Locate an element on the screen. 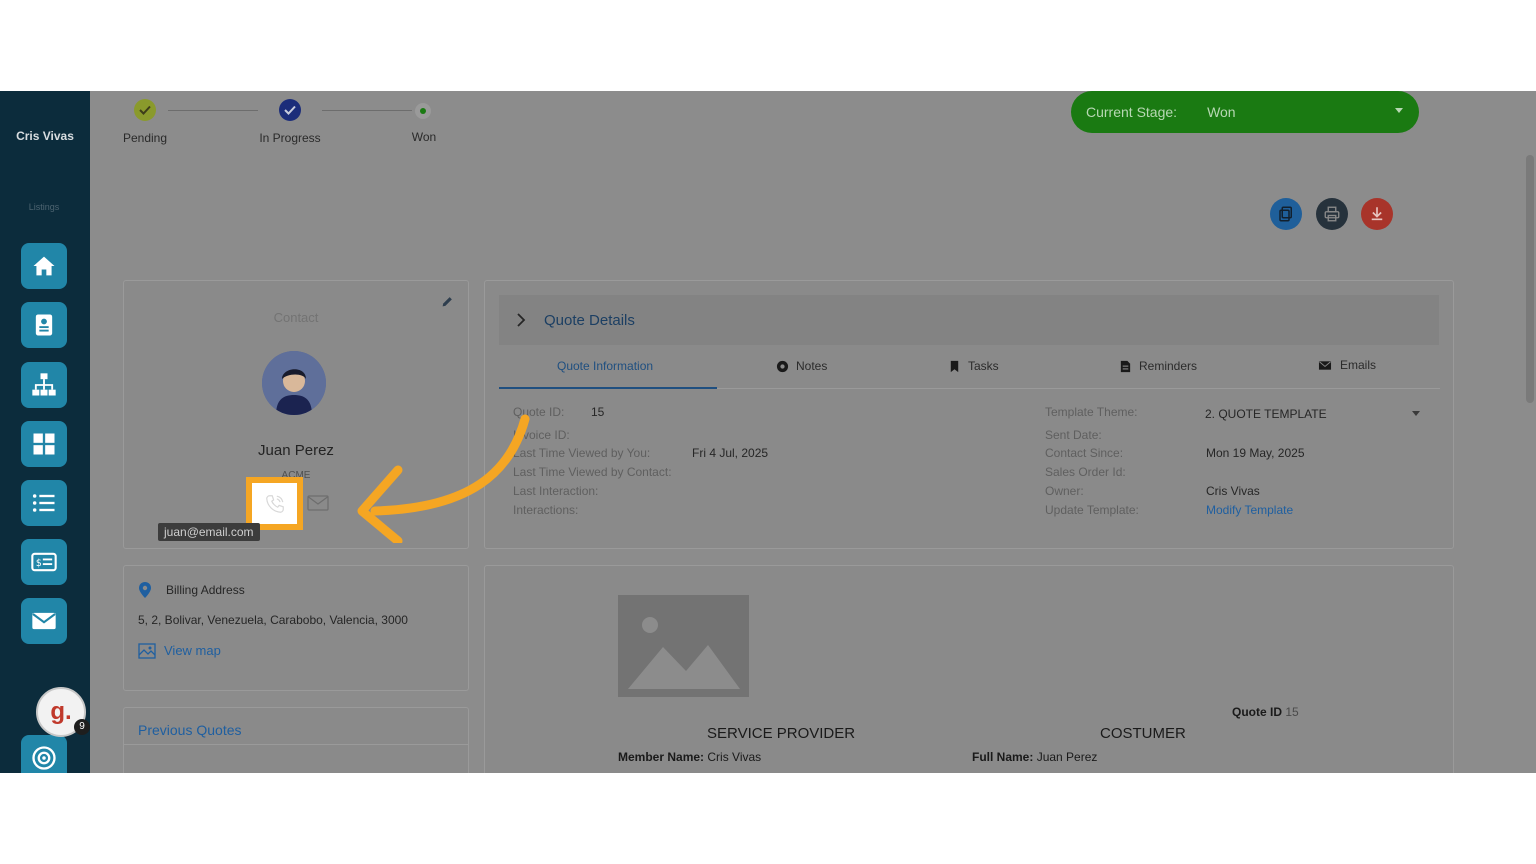  copy-button is located at coordinates (1286, 214).